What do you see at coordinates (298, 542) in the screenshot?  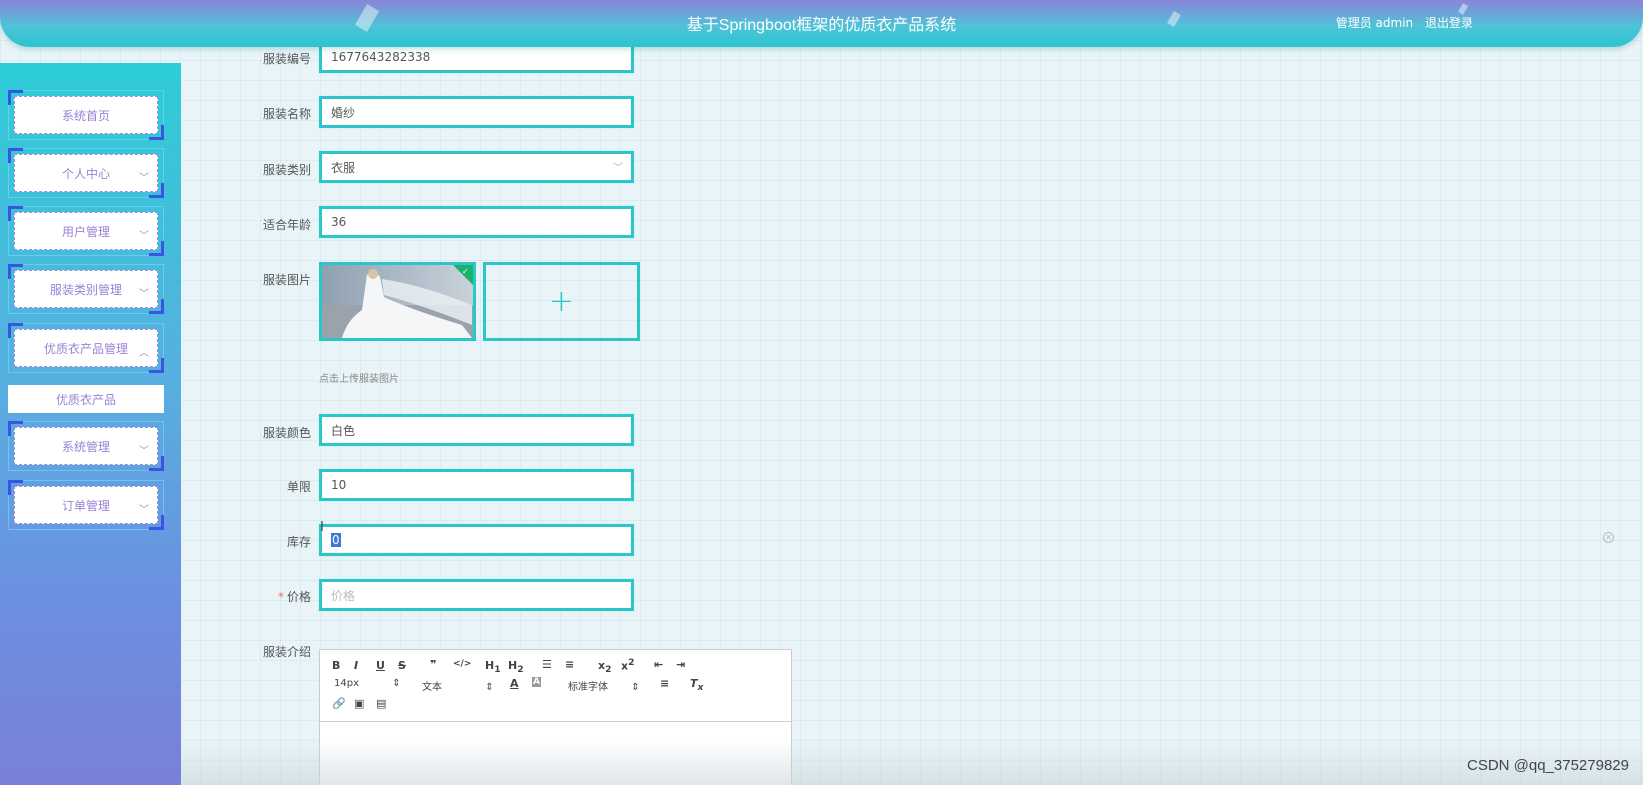 I see `stock-label: 库存` at bounding box center [298, 542].